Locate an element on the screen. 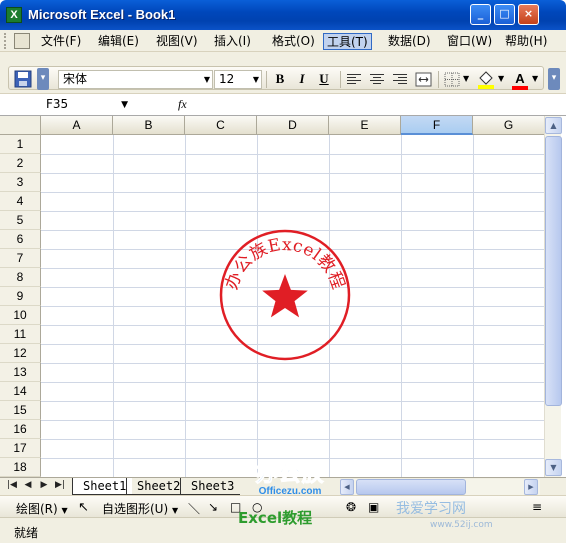  column-header-a: A is located at coordinates (77, 125).